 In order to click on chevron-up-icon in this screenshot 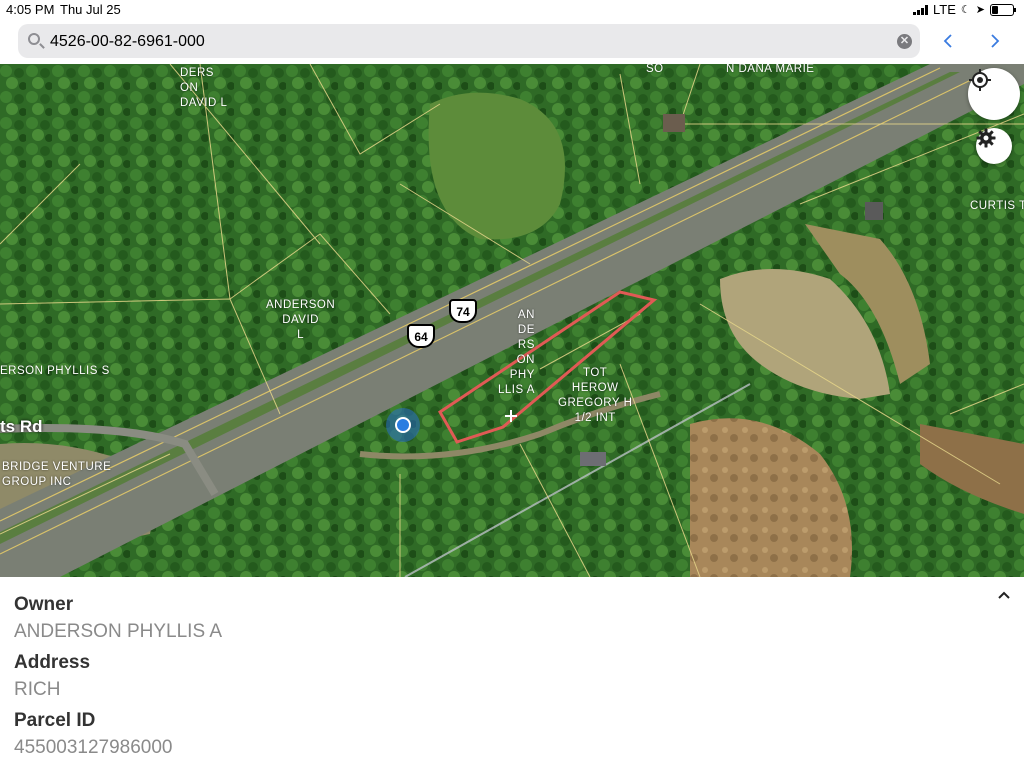, I will do `click(1004, 595)`.